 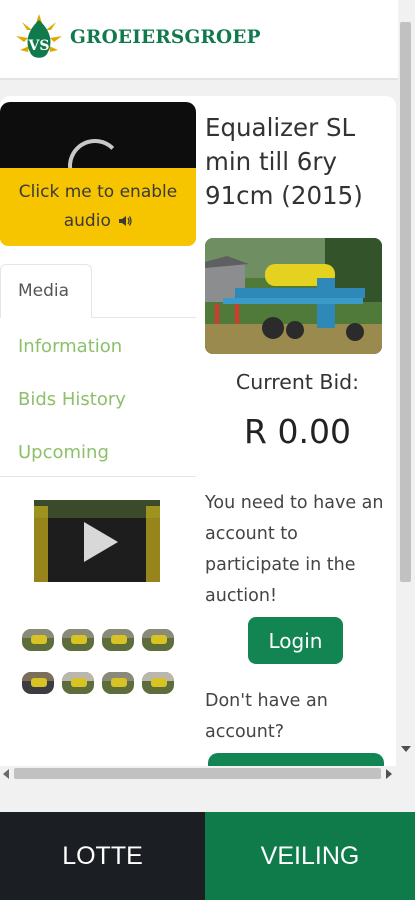 I want to click on tab-bids-history: Bids History, so click(x=72, y=399).